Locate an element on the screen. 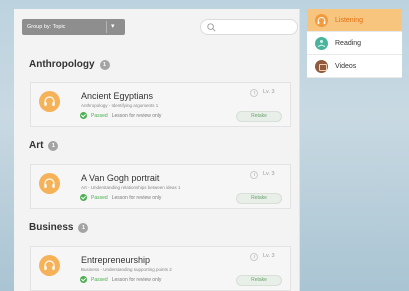 This screenshot has height=291, width=409. section-title: Art is located at coordinates (36, 145).